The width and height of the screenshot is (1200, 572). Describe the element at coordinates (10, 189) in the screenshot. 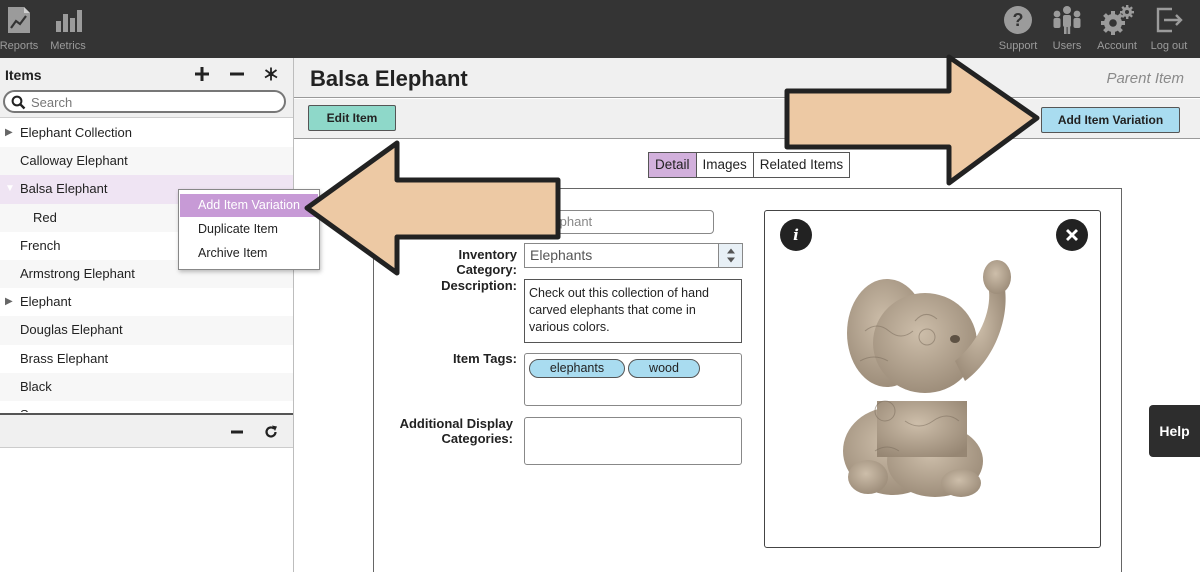

I see `collapse-arrow-icon: ▼` at that location.